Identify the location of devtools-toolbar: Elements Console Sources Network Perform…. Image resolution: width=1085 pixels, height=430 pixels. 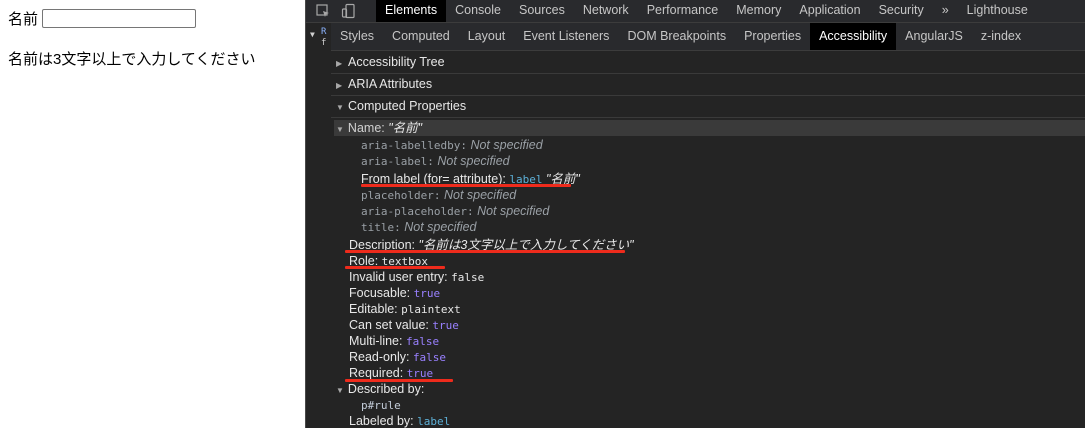
(695, 11).